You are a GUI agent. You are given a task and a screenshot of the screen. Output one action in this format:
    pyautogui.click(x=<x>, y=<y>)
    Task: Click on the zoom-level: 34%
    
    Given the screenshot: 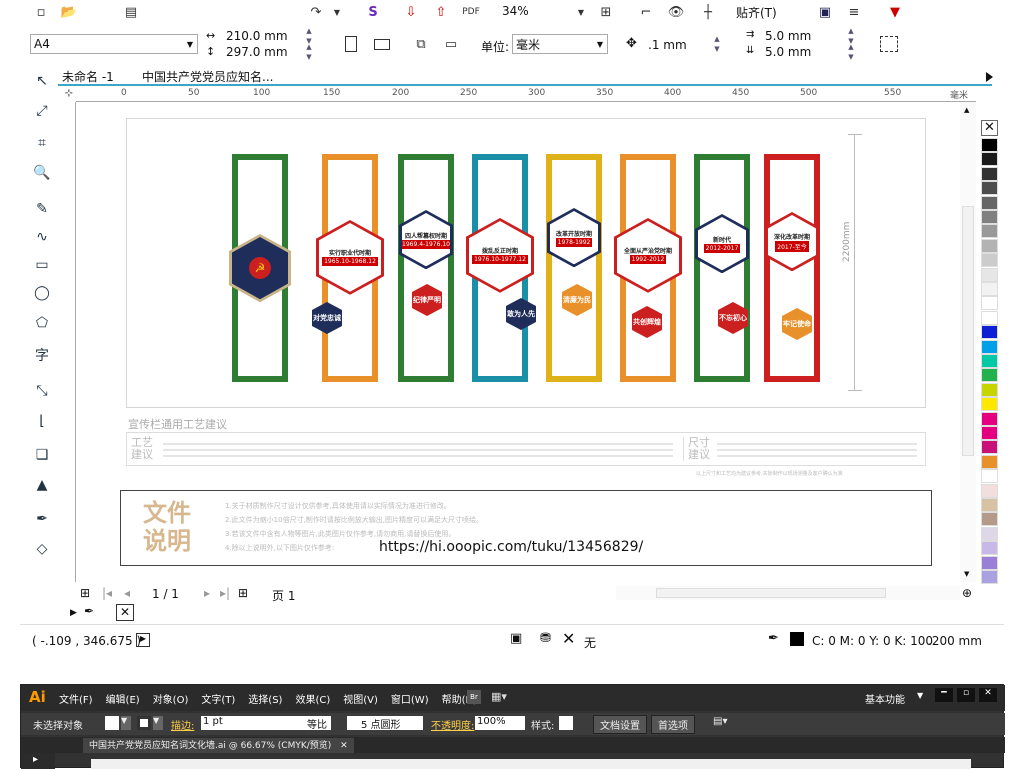 What is the action you would take?
    pyautogui.click(x=532, y=11)
    